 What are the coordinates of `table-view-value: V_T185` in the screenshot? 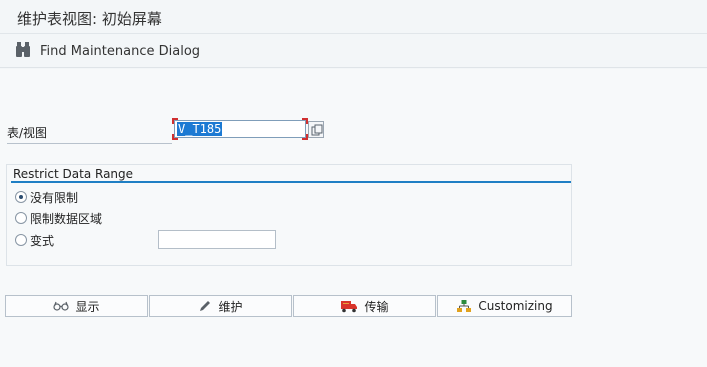 It's located at (200, 129).